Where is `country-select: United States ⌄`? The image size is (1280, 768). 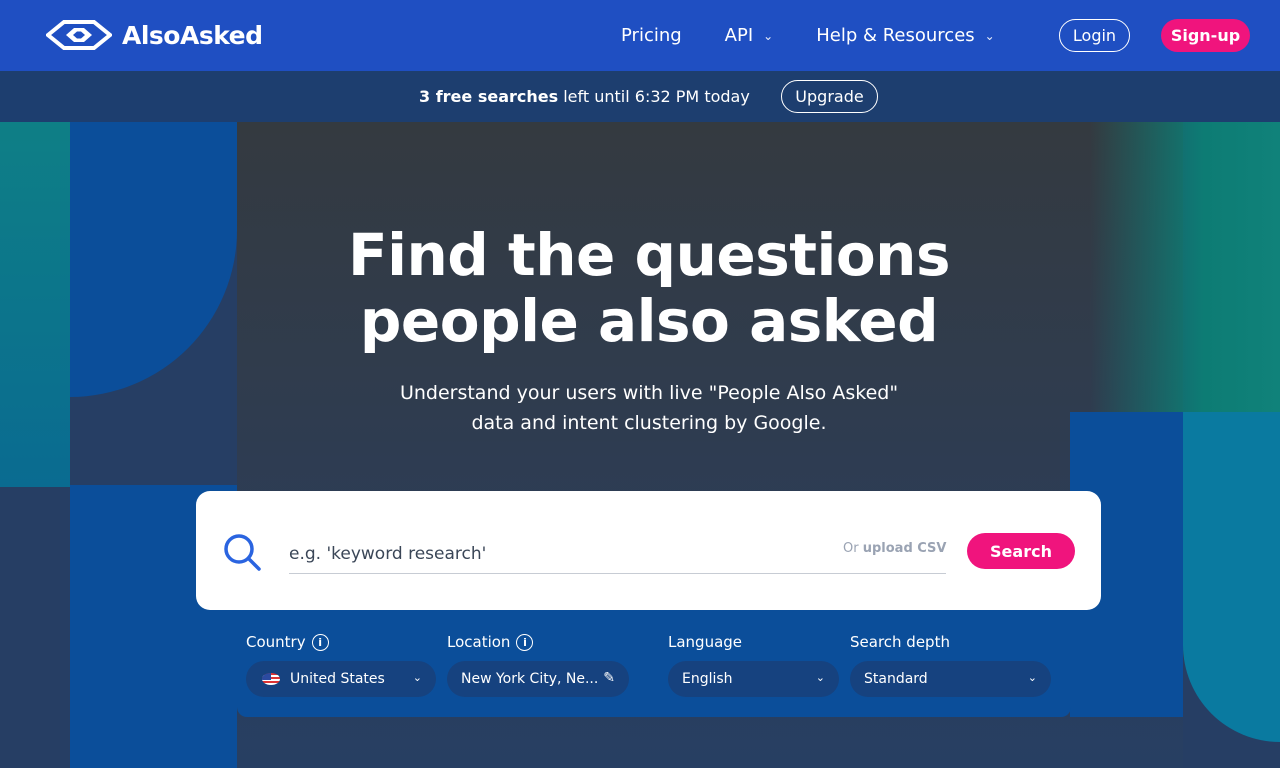 country-select: United States ⌄ is located at coordinates (341, 679).